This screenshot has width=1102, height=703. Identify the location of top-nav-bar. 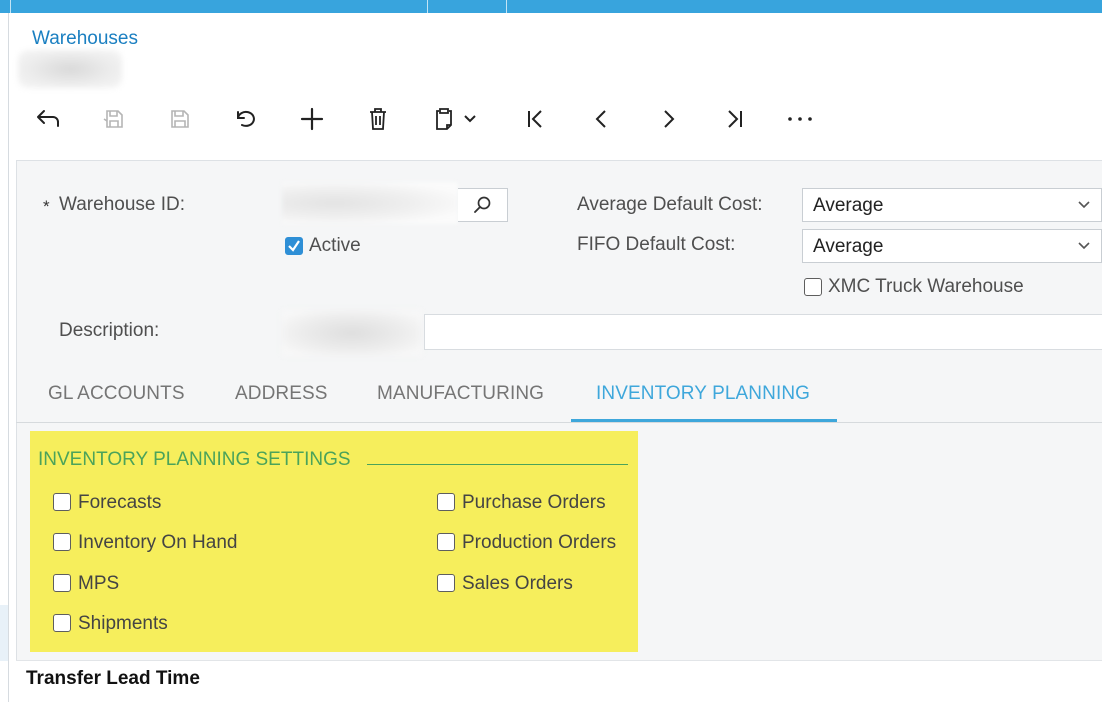
(551, 6).